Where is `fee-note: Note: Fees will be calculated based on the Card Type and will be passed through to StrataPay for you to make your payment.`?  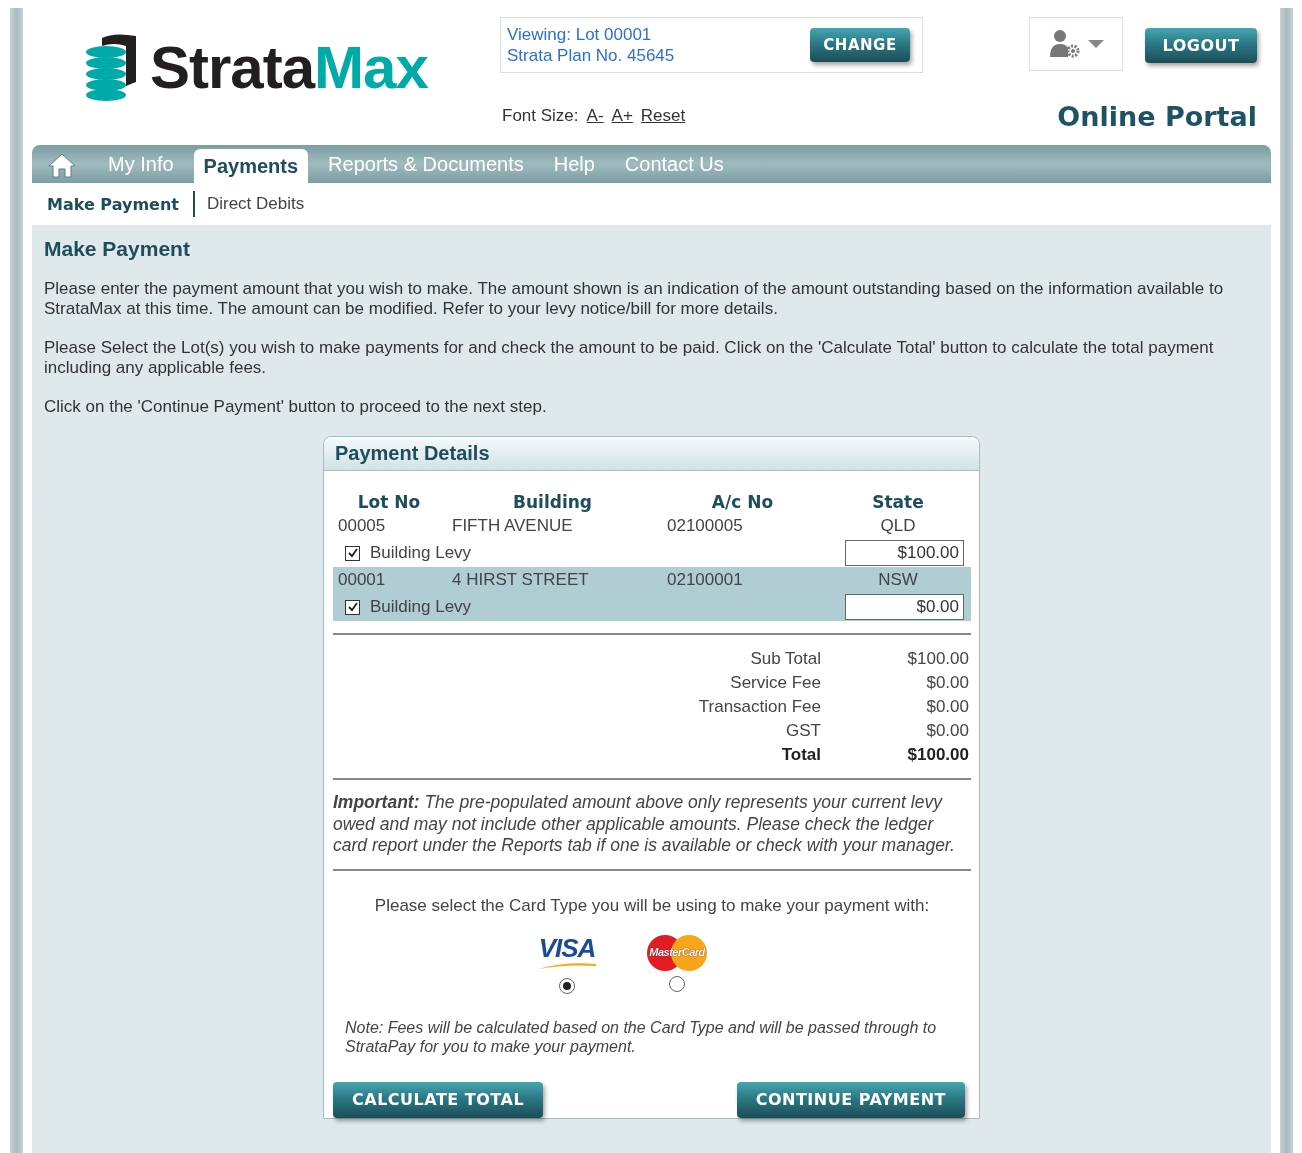 fee-note: Note: Fees will be calculated based on the Card Type and will be passed through to StrataPay for you to make your payment. is located at coordinates (641, 1036).